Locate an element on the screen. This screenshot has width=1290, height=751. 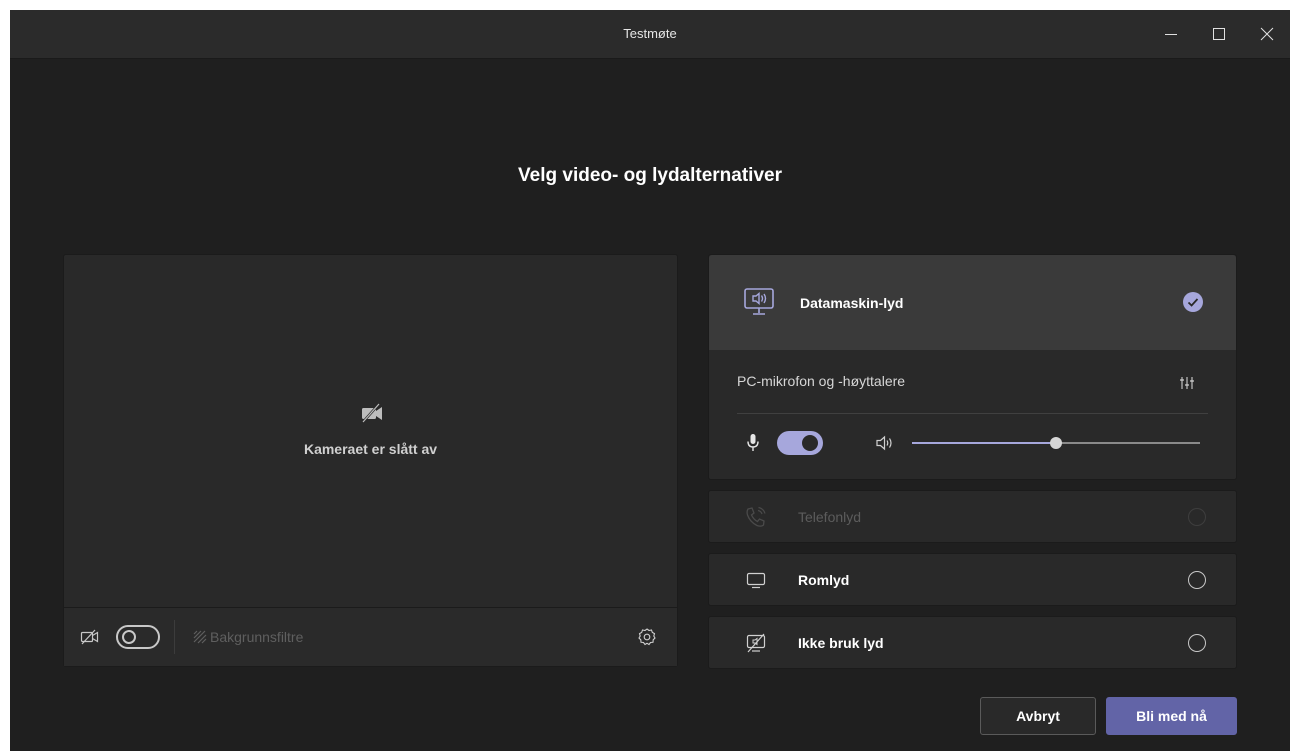
audio-settings-icon is located at coordinates (1187, 383).